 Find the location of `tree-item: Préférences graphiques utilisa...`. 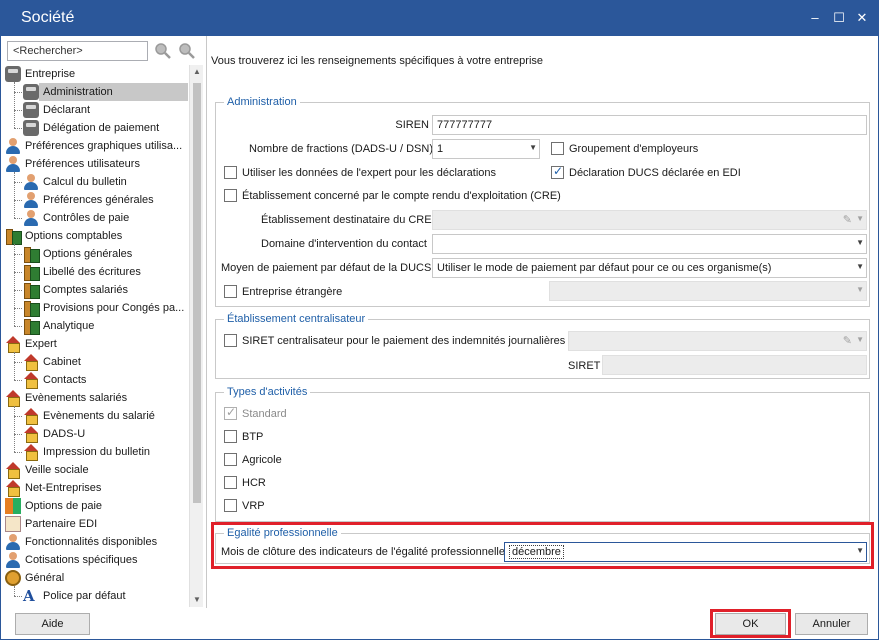

tree-item: Préférences graphiques utilisa... is located at coordinates (95, 146).